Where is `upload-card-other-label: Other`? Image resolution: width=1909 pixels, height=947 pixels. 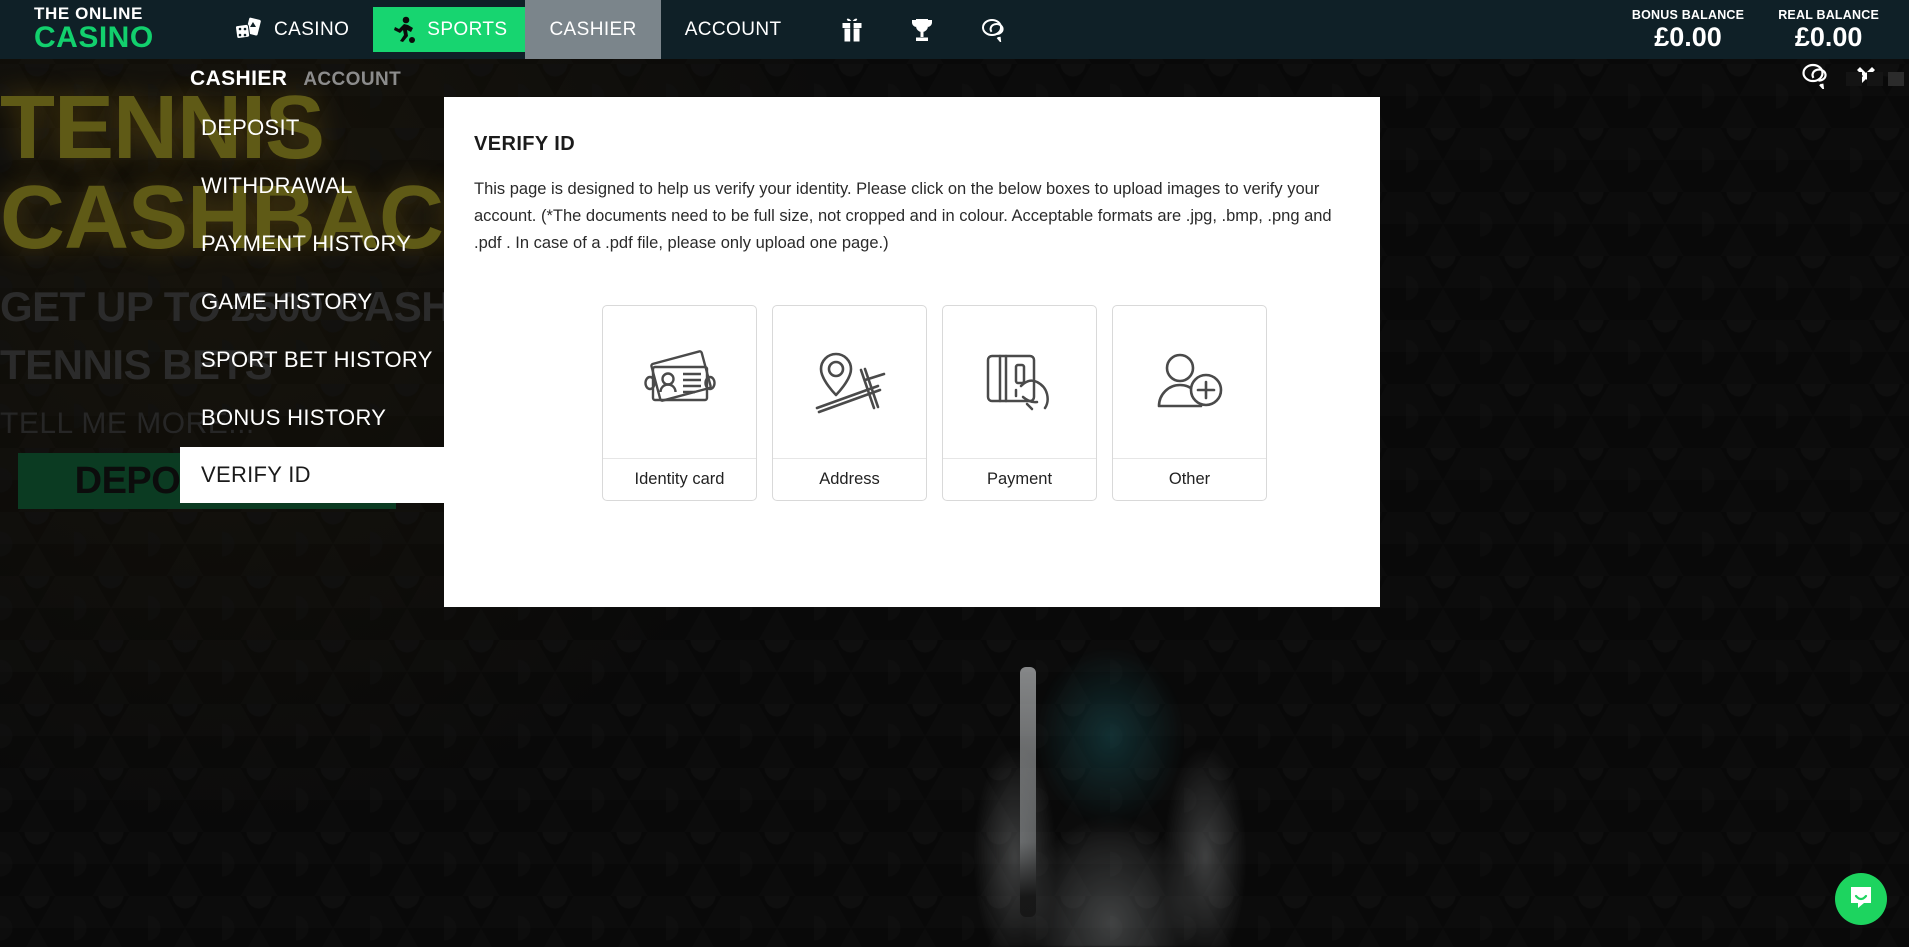 upload-card-other-label: Other is located at coordinates (1189, 478).